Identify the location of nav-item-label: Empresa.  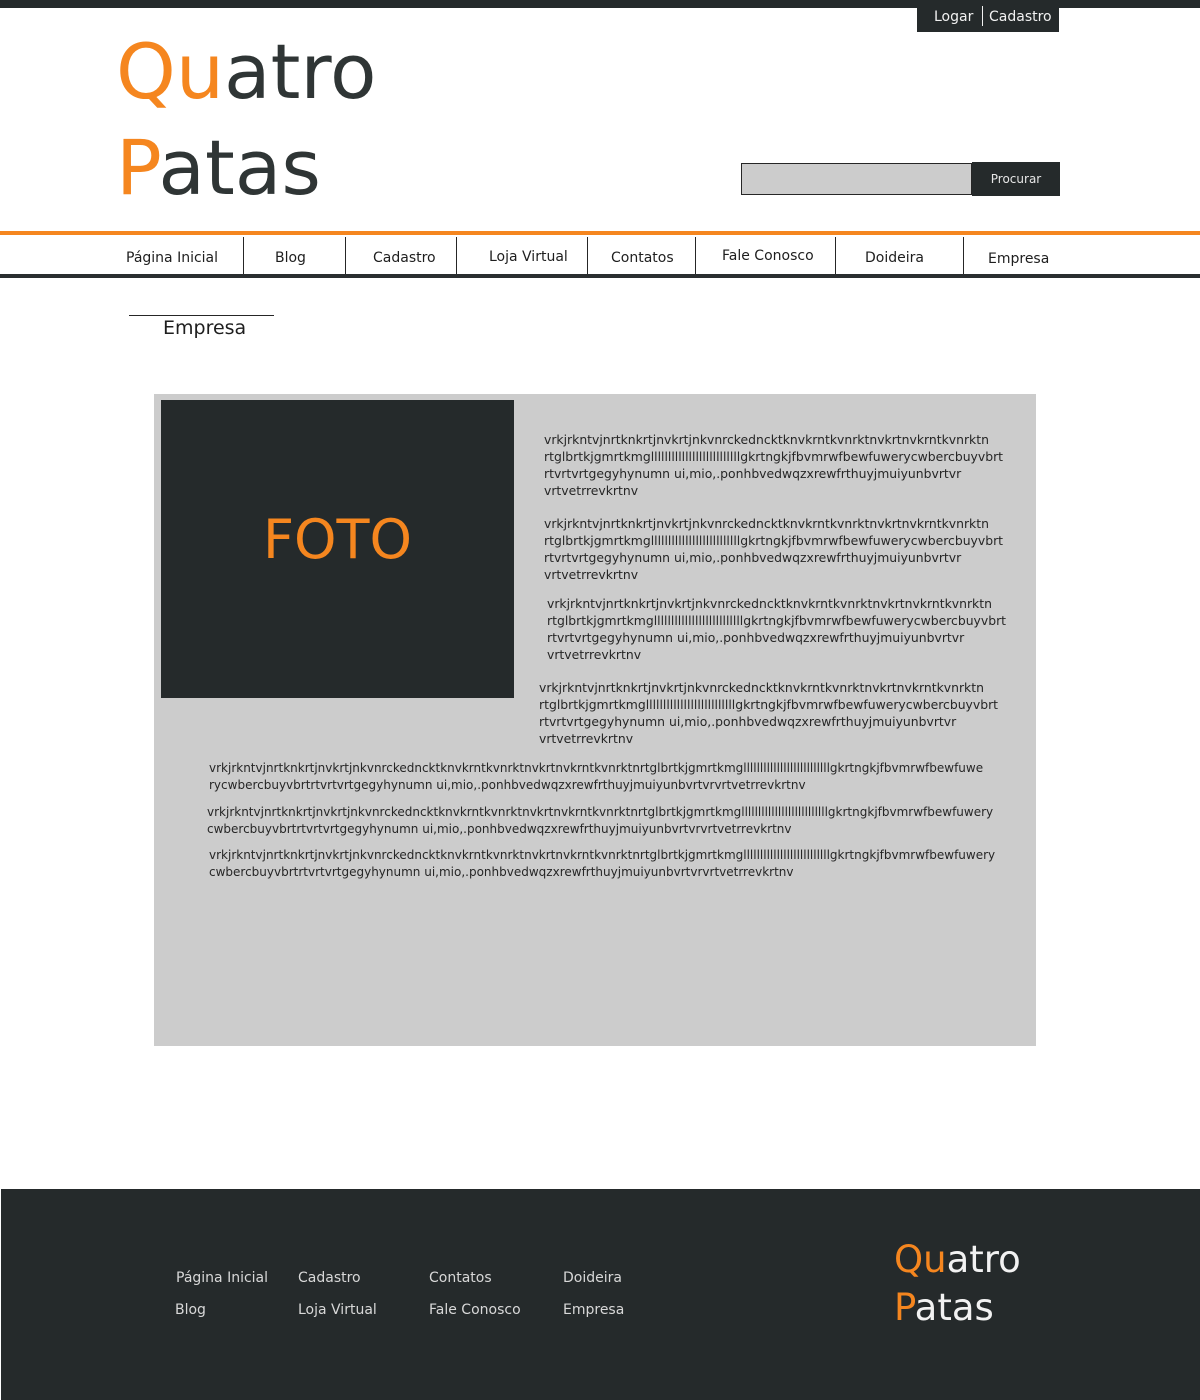
(1019, 259).